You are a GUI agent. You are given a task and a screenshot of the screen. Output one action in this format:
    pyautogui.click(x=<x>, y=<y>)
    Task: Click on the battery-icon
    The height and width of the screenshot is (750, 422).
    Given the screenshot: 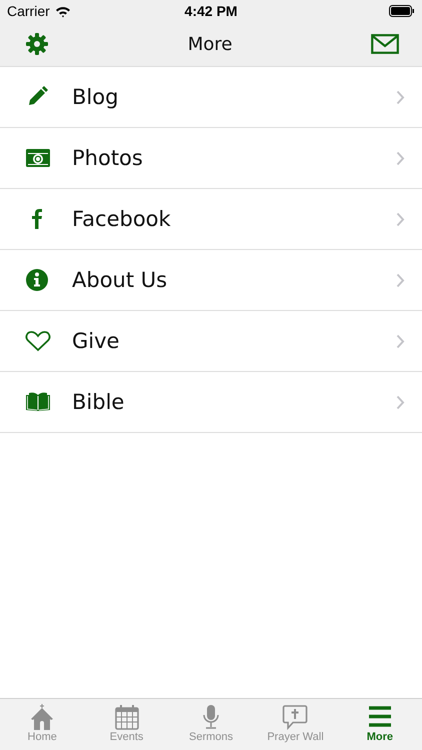 What is the action you would take?
    pyautogui.click(x=402, y=11)
    